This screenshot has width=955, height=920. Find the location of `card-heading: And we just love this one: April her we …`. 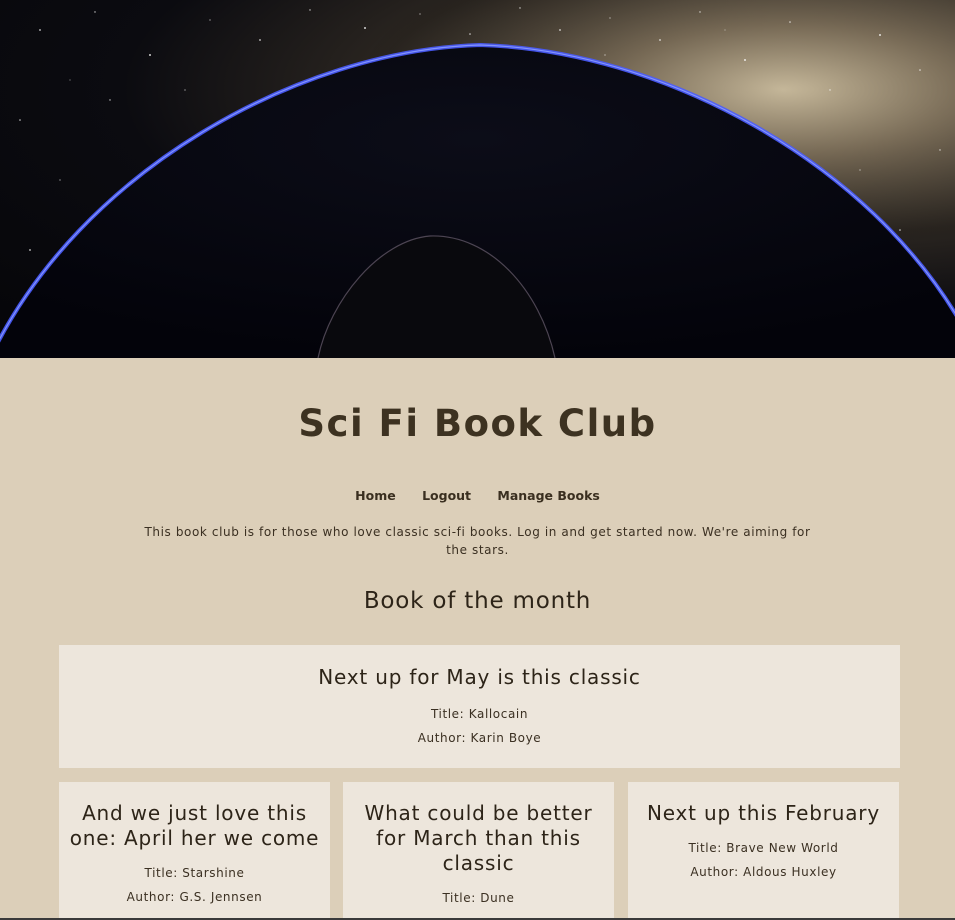

card-heading: And we just love this one: April her we … is located at coordinates (194, 825).